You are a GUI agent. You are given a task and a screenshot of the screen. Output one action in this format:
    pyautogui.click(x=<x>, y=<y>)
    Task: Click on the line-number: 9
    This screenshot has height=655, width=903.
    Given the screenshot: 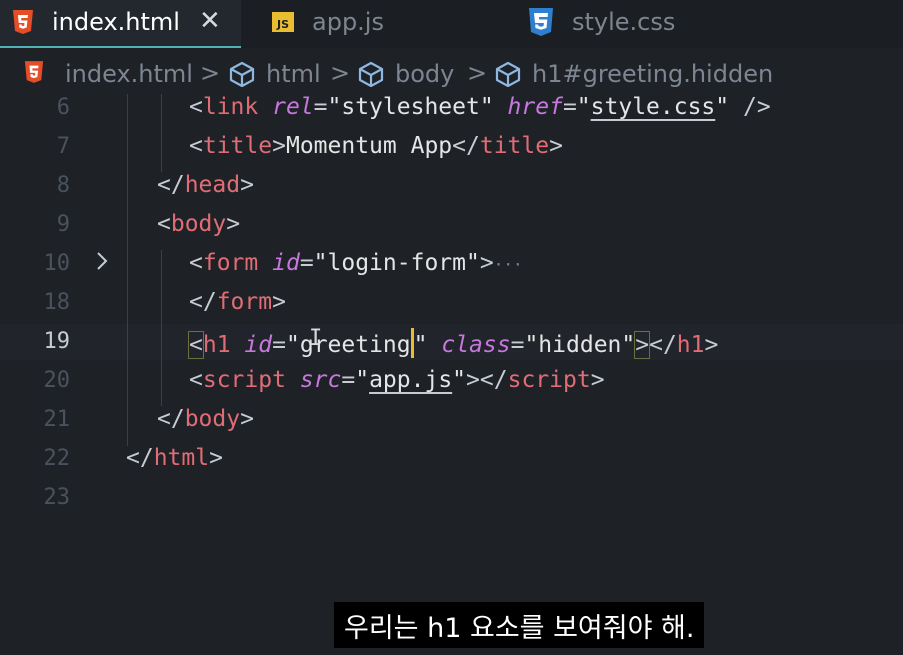 What is the action you would take?
    pyautogui.click(x=63, y=224)
    